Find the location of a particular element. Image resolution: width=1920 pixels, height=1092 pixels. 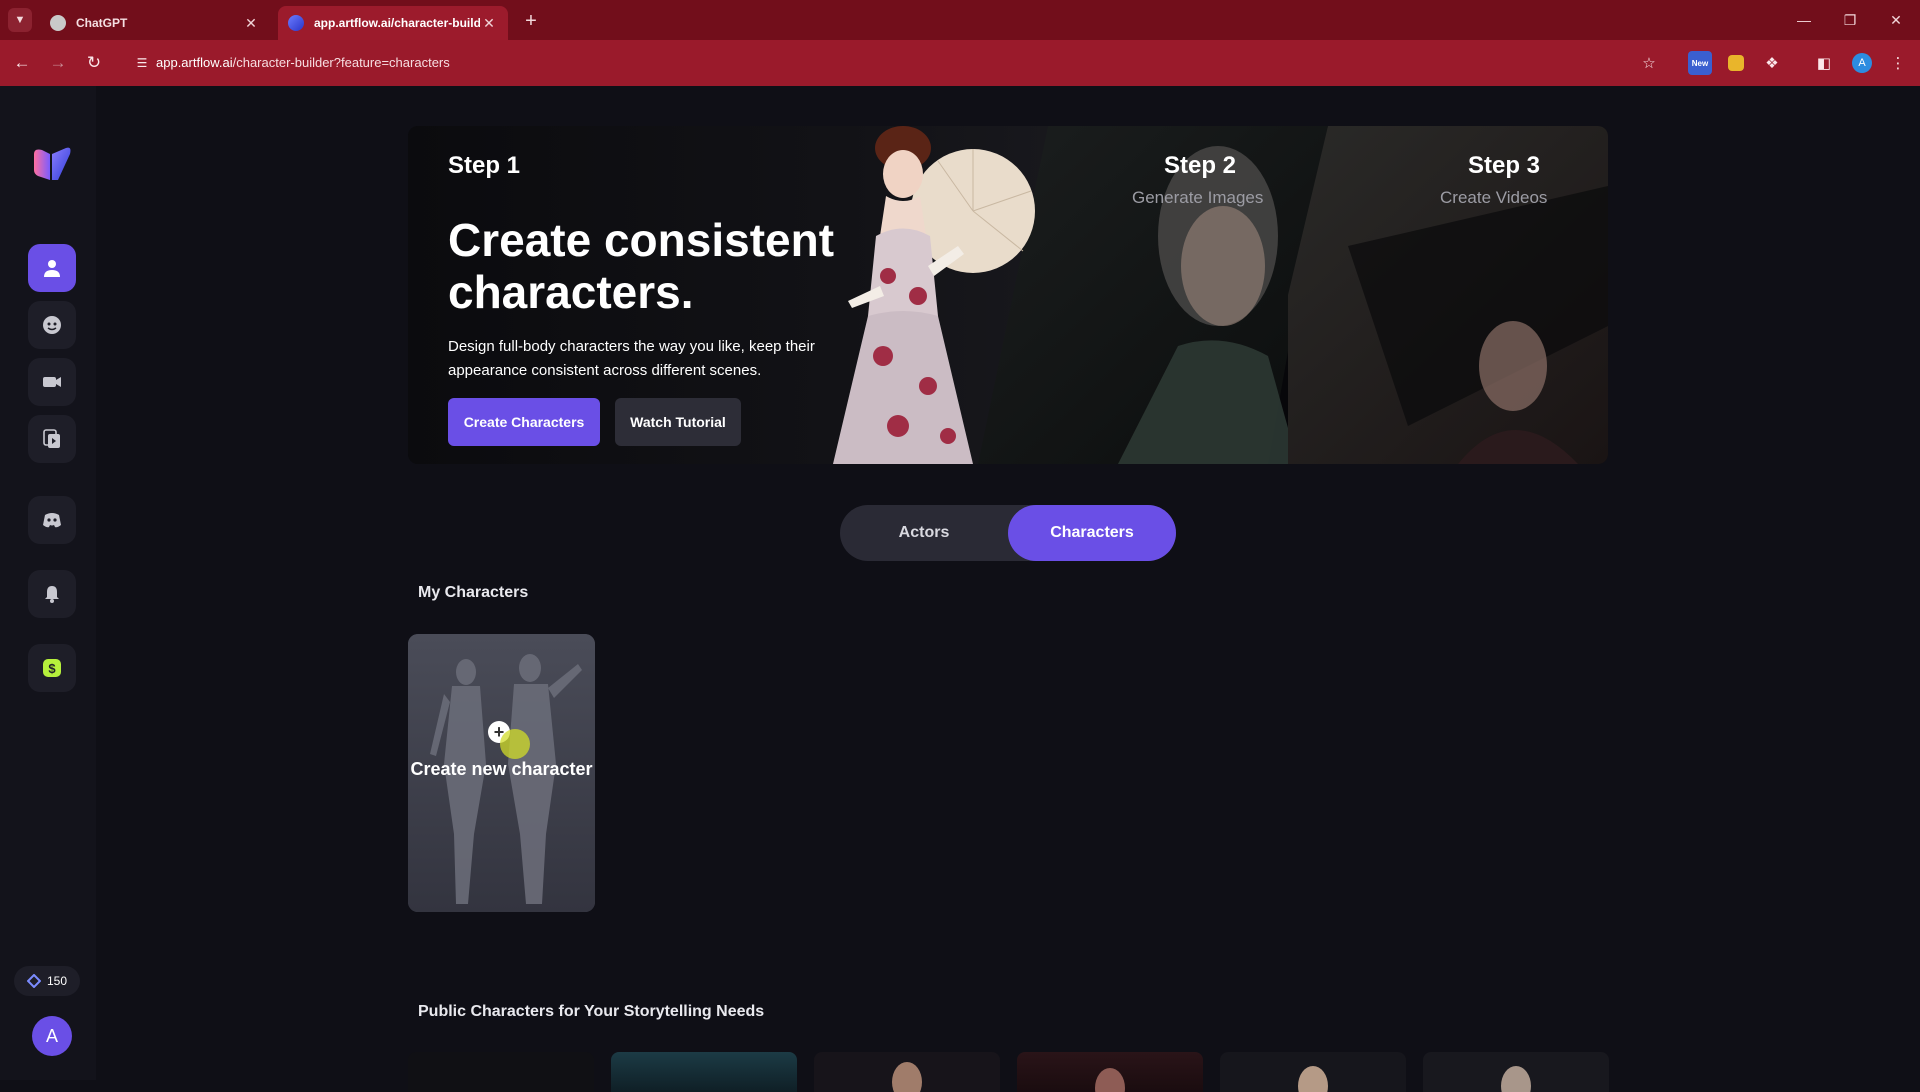

tab-chatgpt: ChatGPT ✕ is located at coordinates (155, 23).